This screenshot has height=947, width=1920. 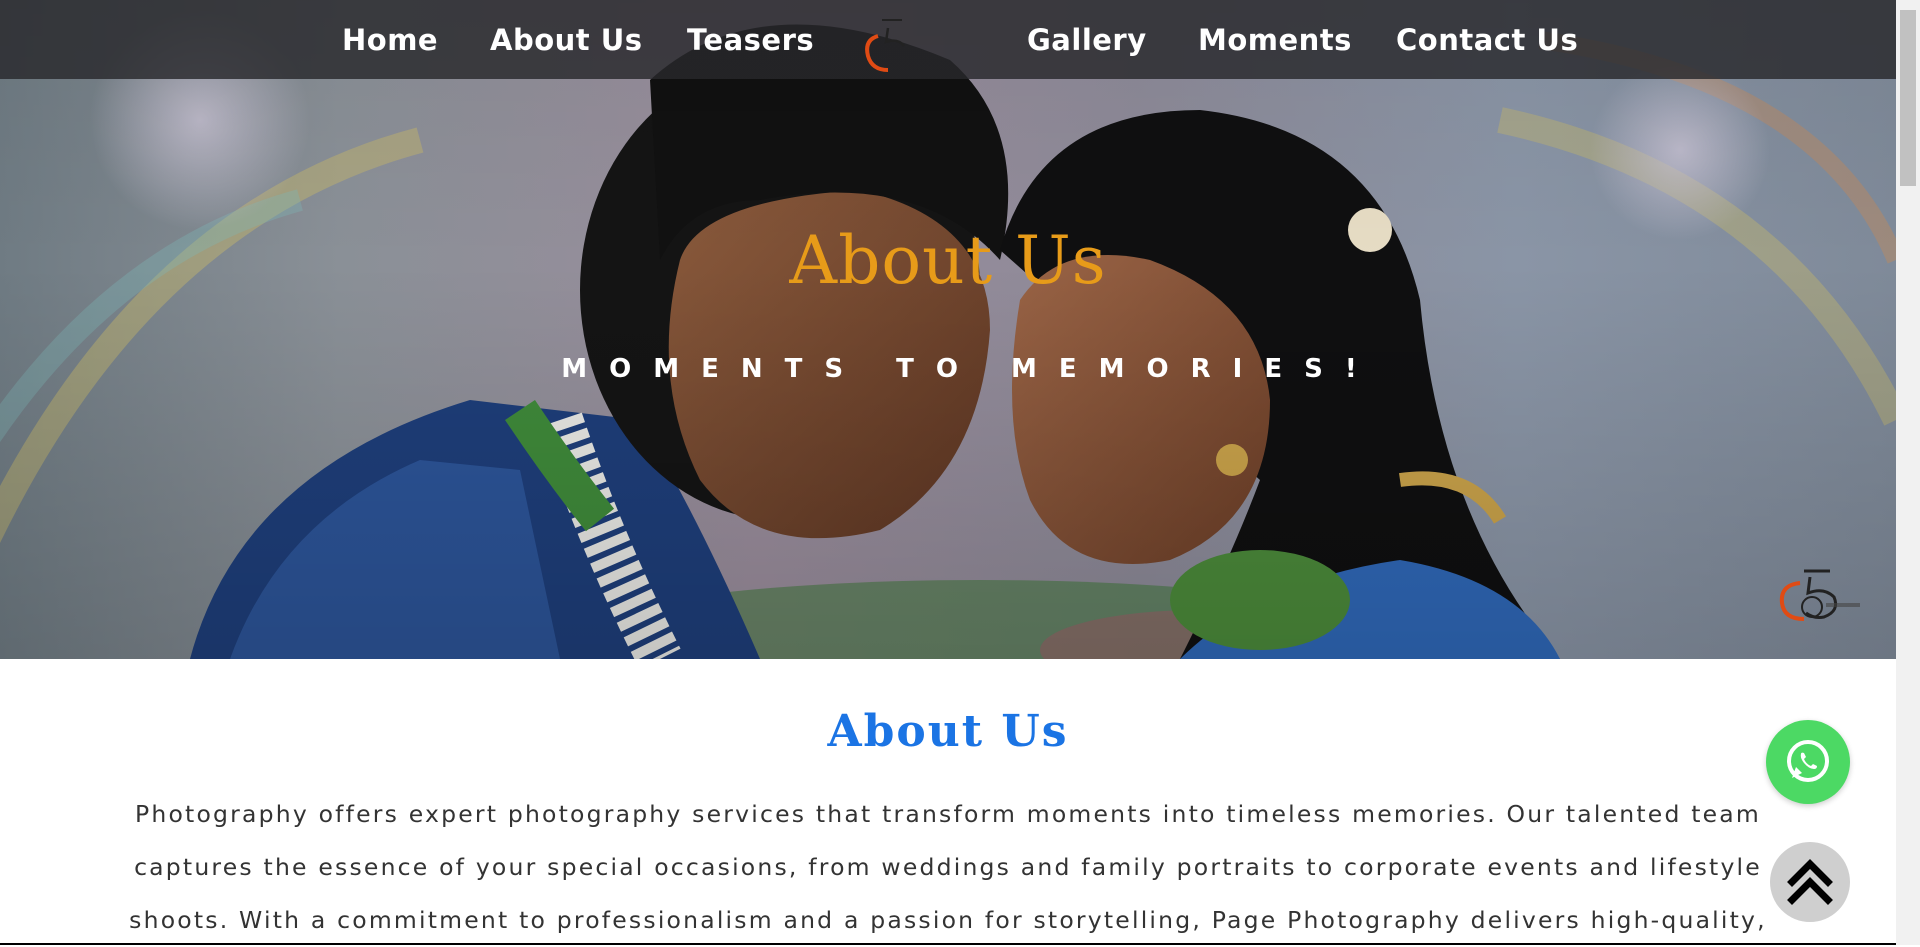 What do you see at coordinates (1819, 595) in the screenshot?
I see `watermark-logo` at bounding box center [1819, 595].